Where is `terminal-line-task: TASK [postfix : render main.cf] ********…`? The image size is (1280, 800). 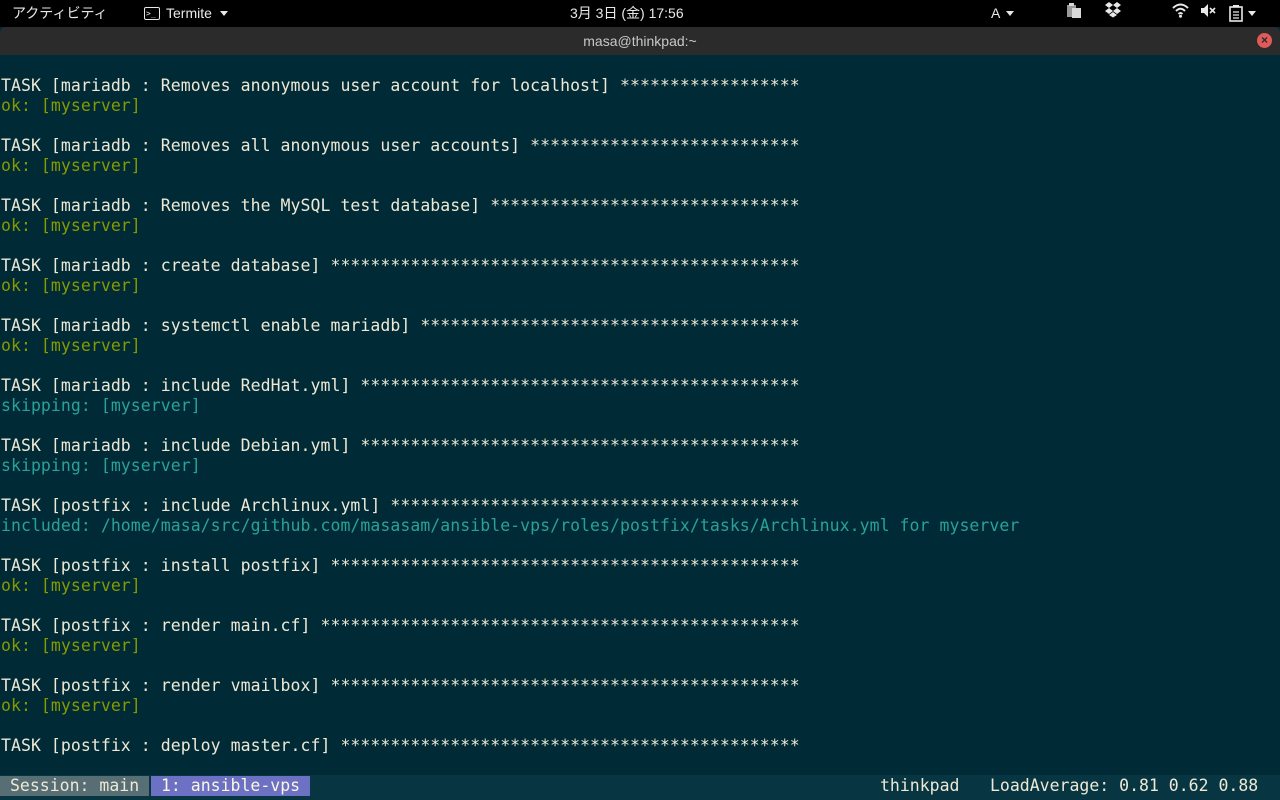 terminal-line-task: TASK [postfix : render main.cf] ********… is located at coordinates (400, 625).